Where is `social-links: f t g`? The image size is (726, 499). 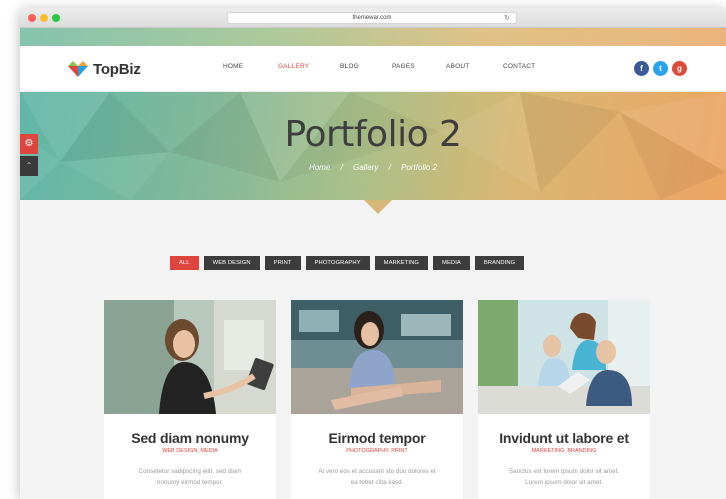
social-links: f t g is located at coordinates (658, 68).